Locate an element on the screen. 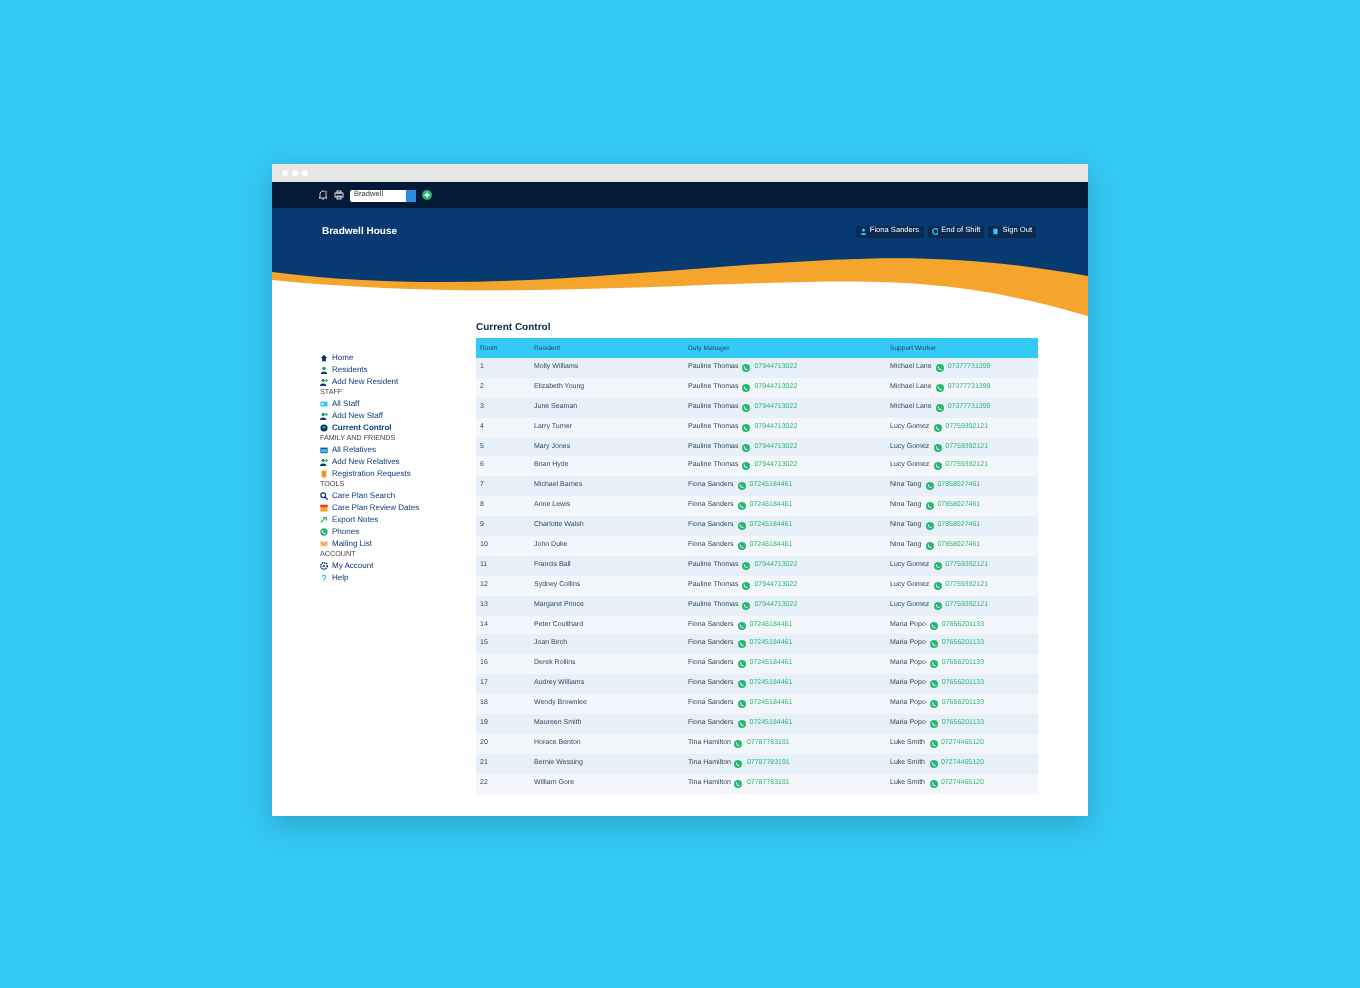  bell-icon is located at coordinates (323, 195).